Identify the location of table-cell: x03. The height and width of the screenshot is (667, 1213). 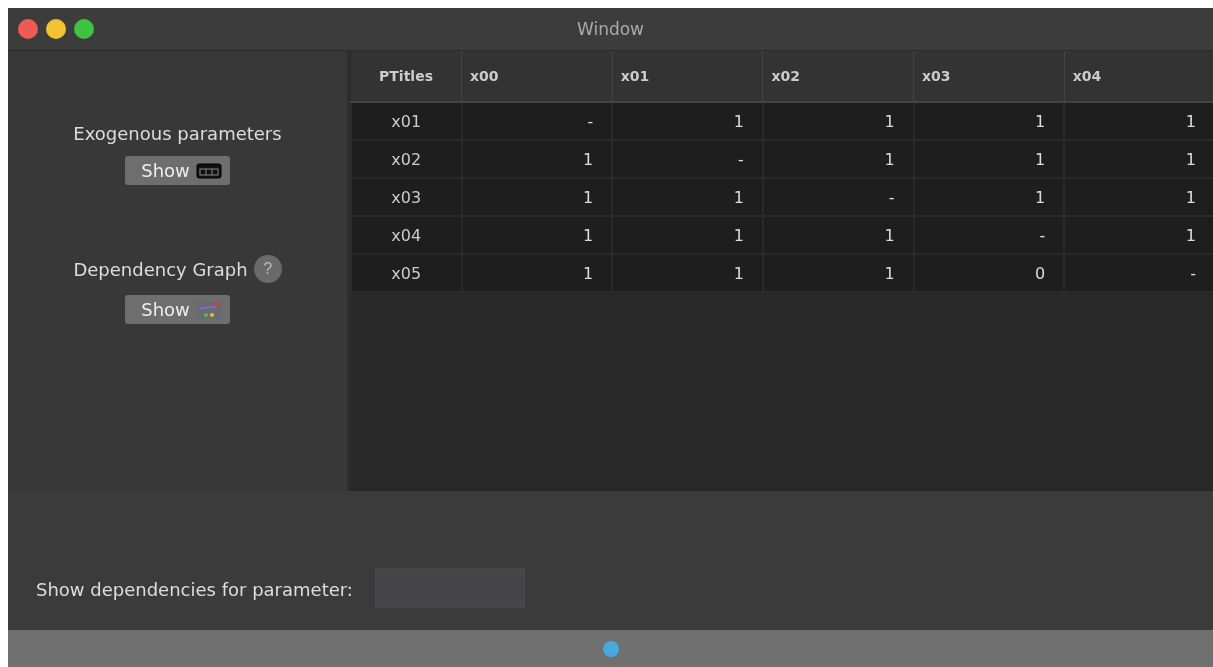
(406, 197).